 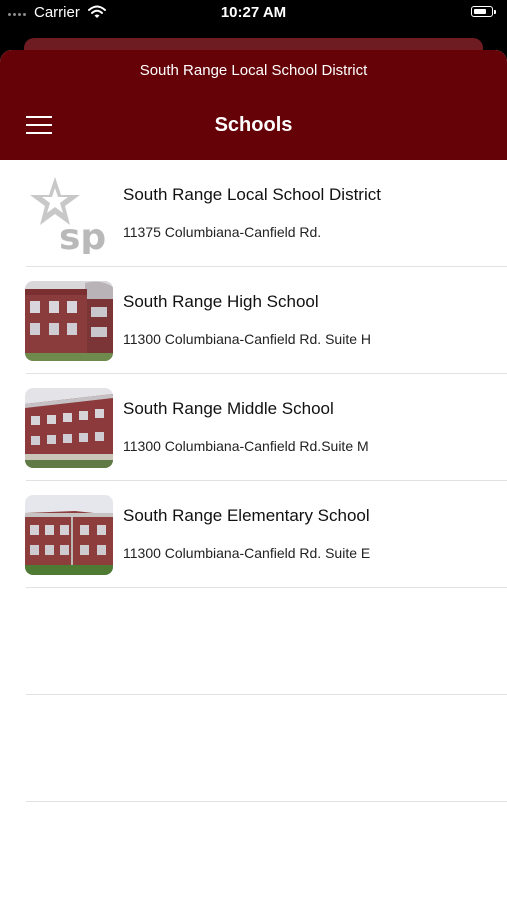 I want to click on district-subtitle: South Range Local School District, so click(x=253, y=70).